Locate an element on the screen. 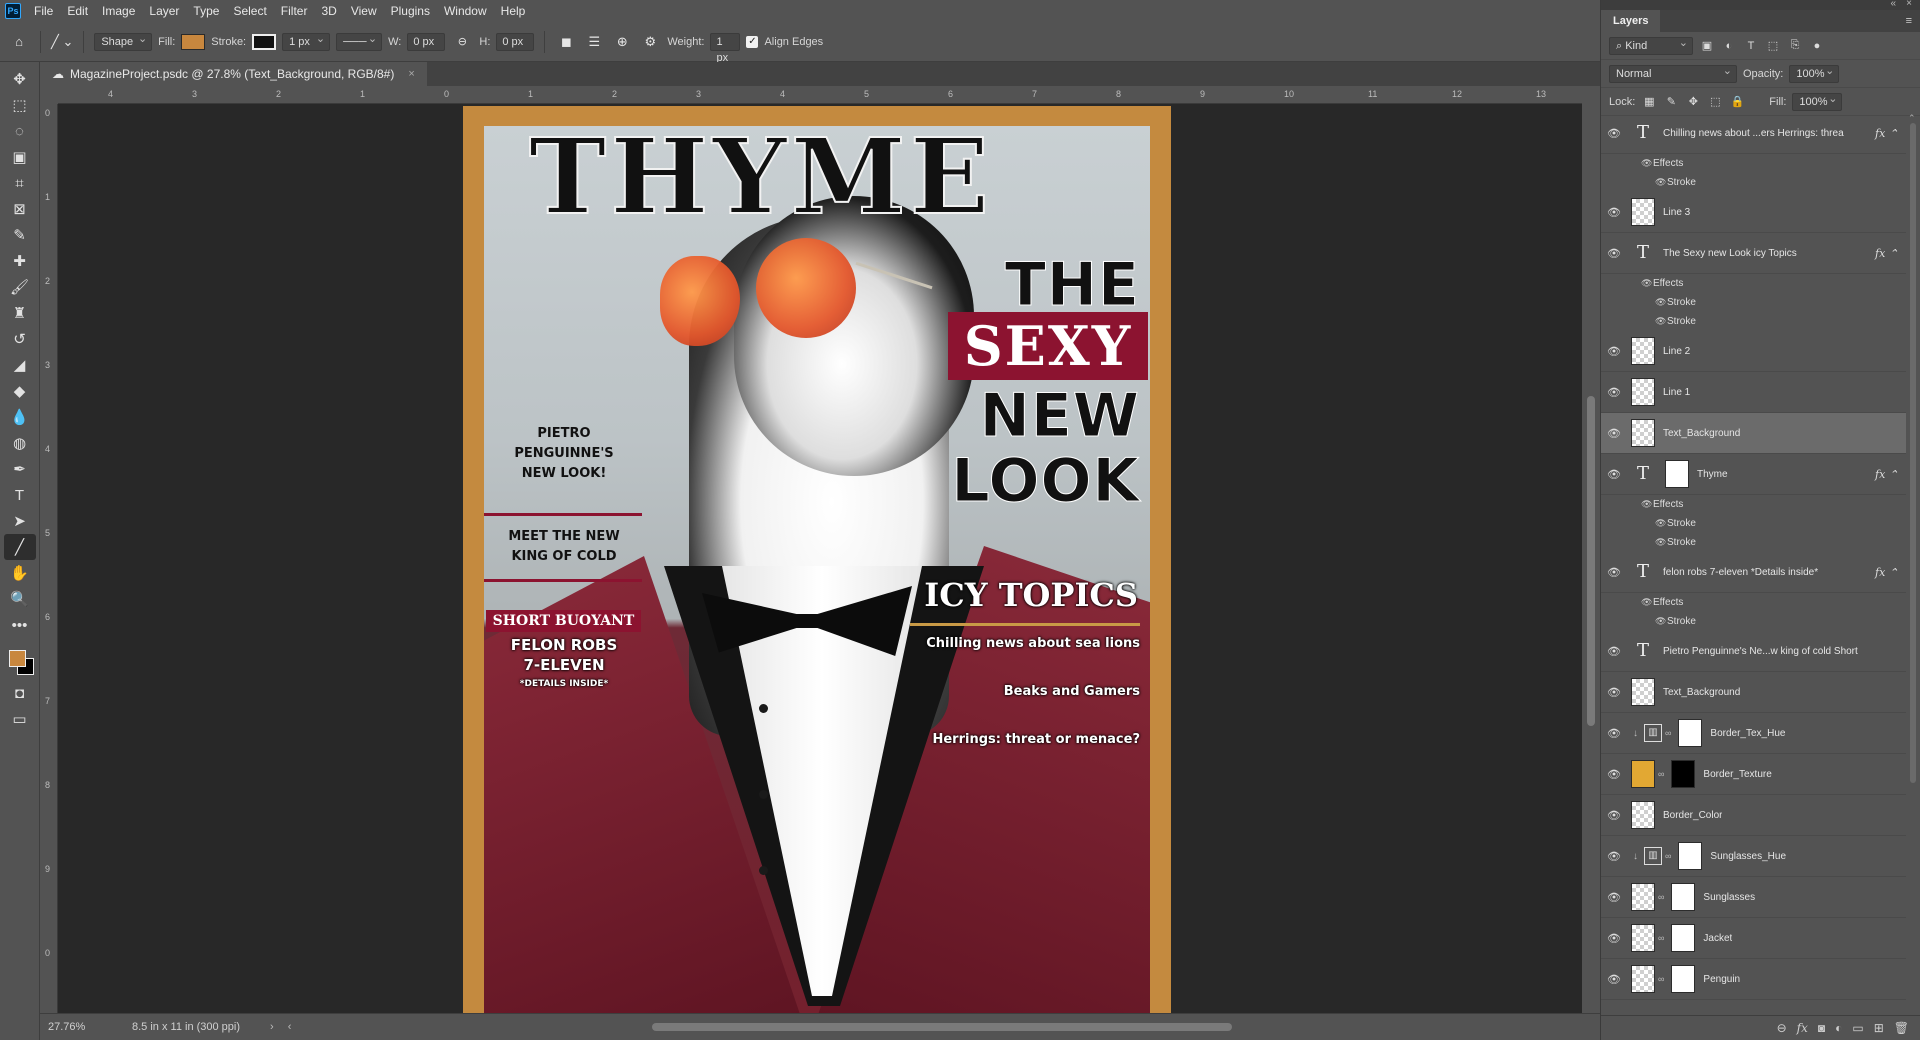 This screenshot has height=1040, width=1920. eyedropper-tool-icon: ✎ is located at coordinates (20, 235).